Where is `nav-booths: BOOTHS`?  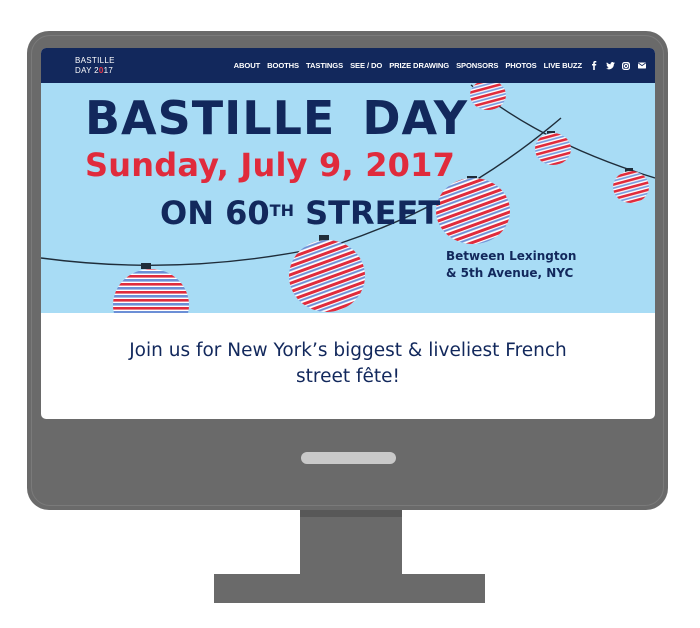 nav-booths: BOOTHS is located at coordinates (283, 65).